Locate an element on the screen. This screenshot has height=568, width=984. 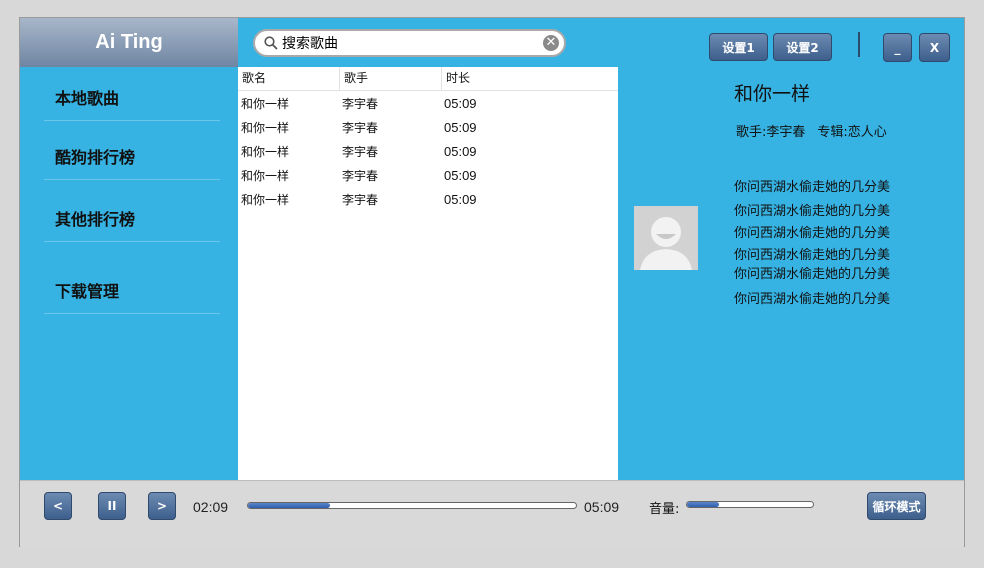
song-meta: 歌手:李宇春 专辑:恋人心 is located at coordinates (817, 130).